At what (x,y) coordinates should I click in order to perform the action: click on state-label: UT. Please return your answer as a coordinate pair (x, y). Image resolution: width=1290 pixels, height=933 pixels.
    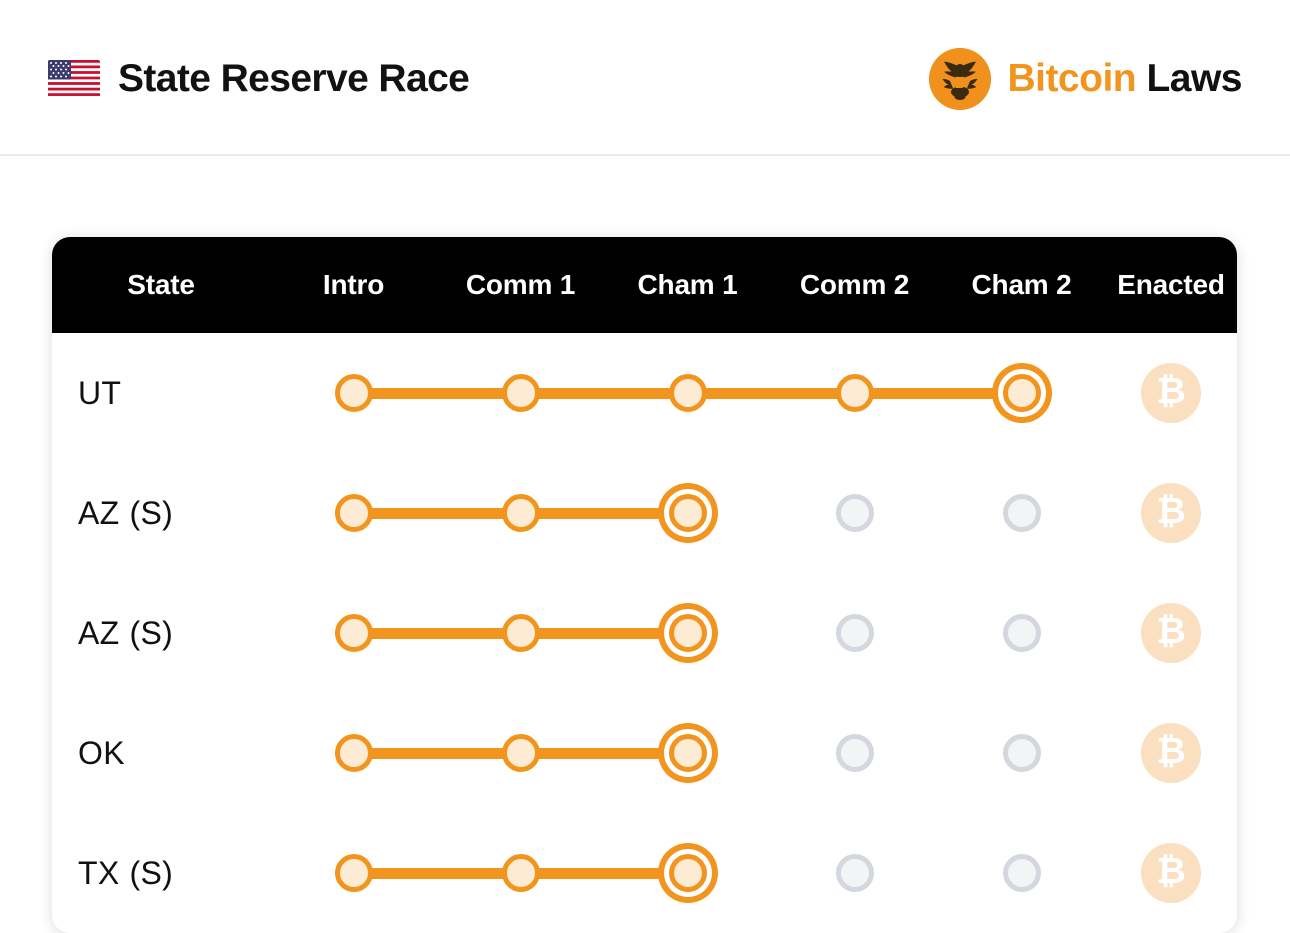
    Looking at the image, I should click on (161, 393).